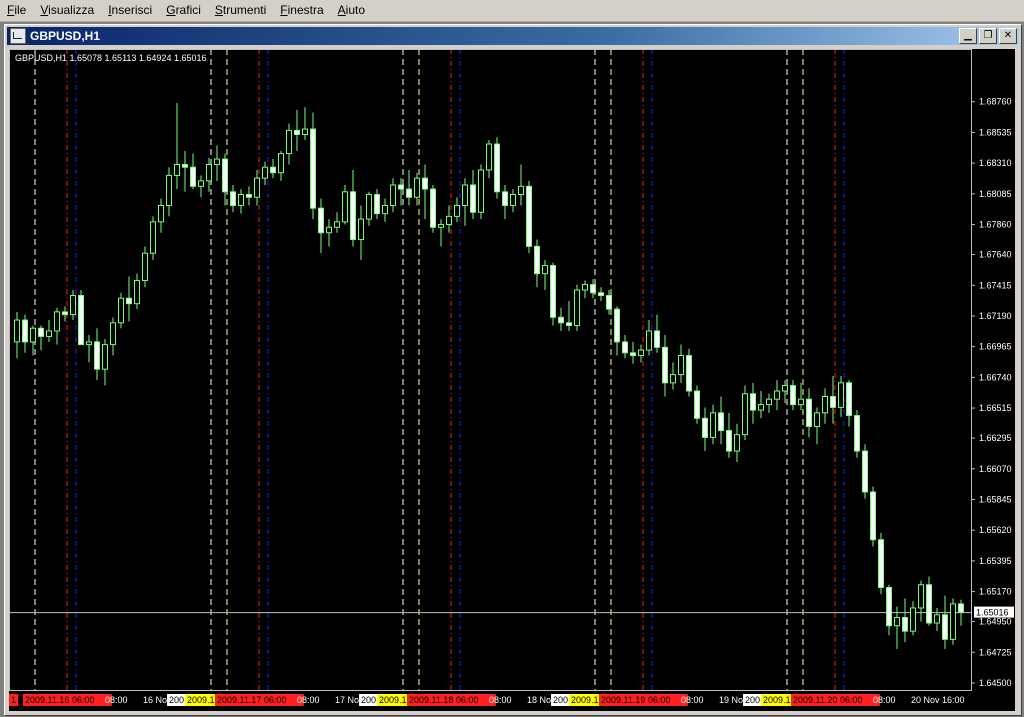 The image size is (1024, 717). I want to click on y-tick-label-7: 1.67190, so click(995, 316).